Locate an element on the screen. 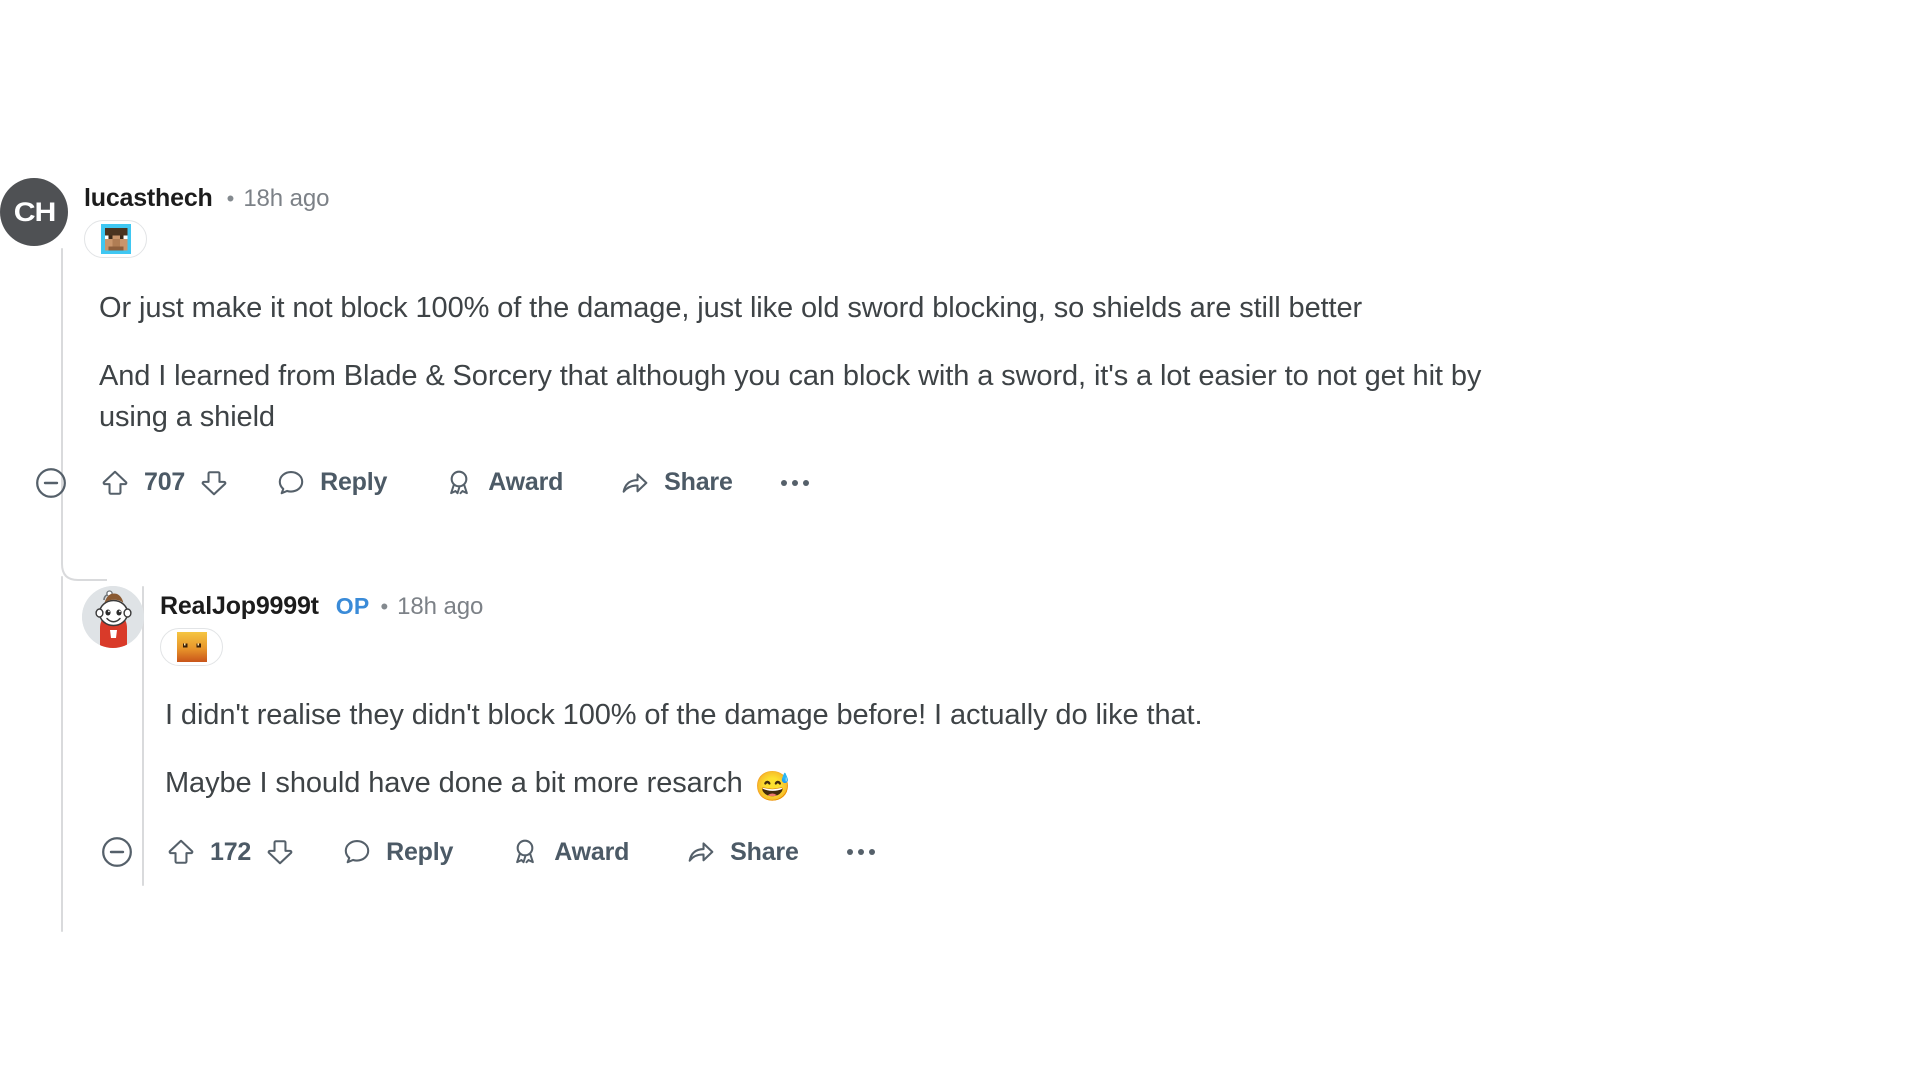  author-row: lucasthech • 18h ago is located at coordinates (206, 198).